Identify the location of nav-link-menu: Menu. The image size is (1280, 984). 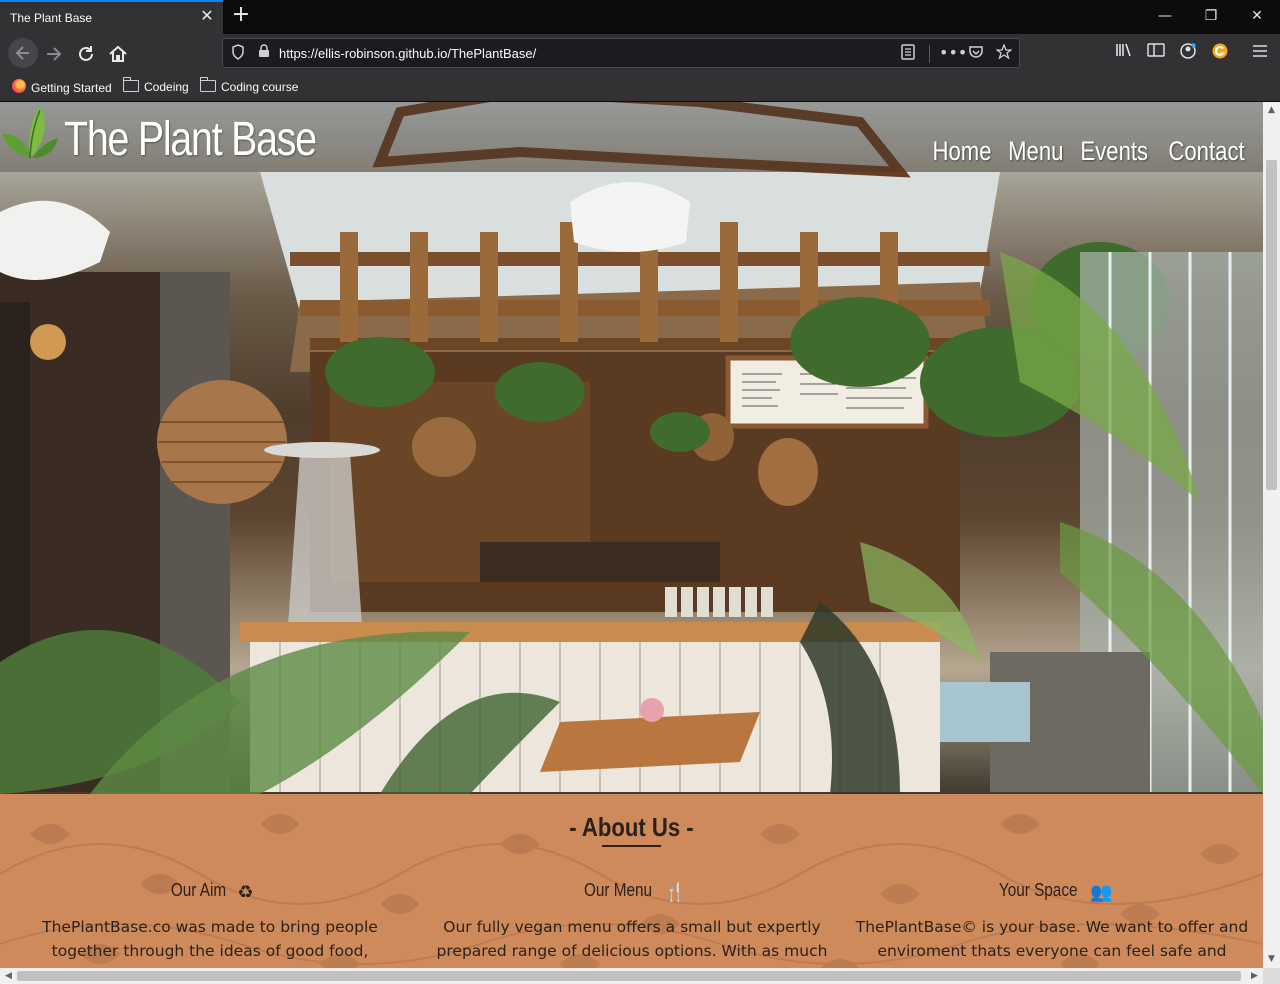
(1035, 151).